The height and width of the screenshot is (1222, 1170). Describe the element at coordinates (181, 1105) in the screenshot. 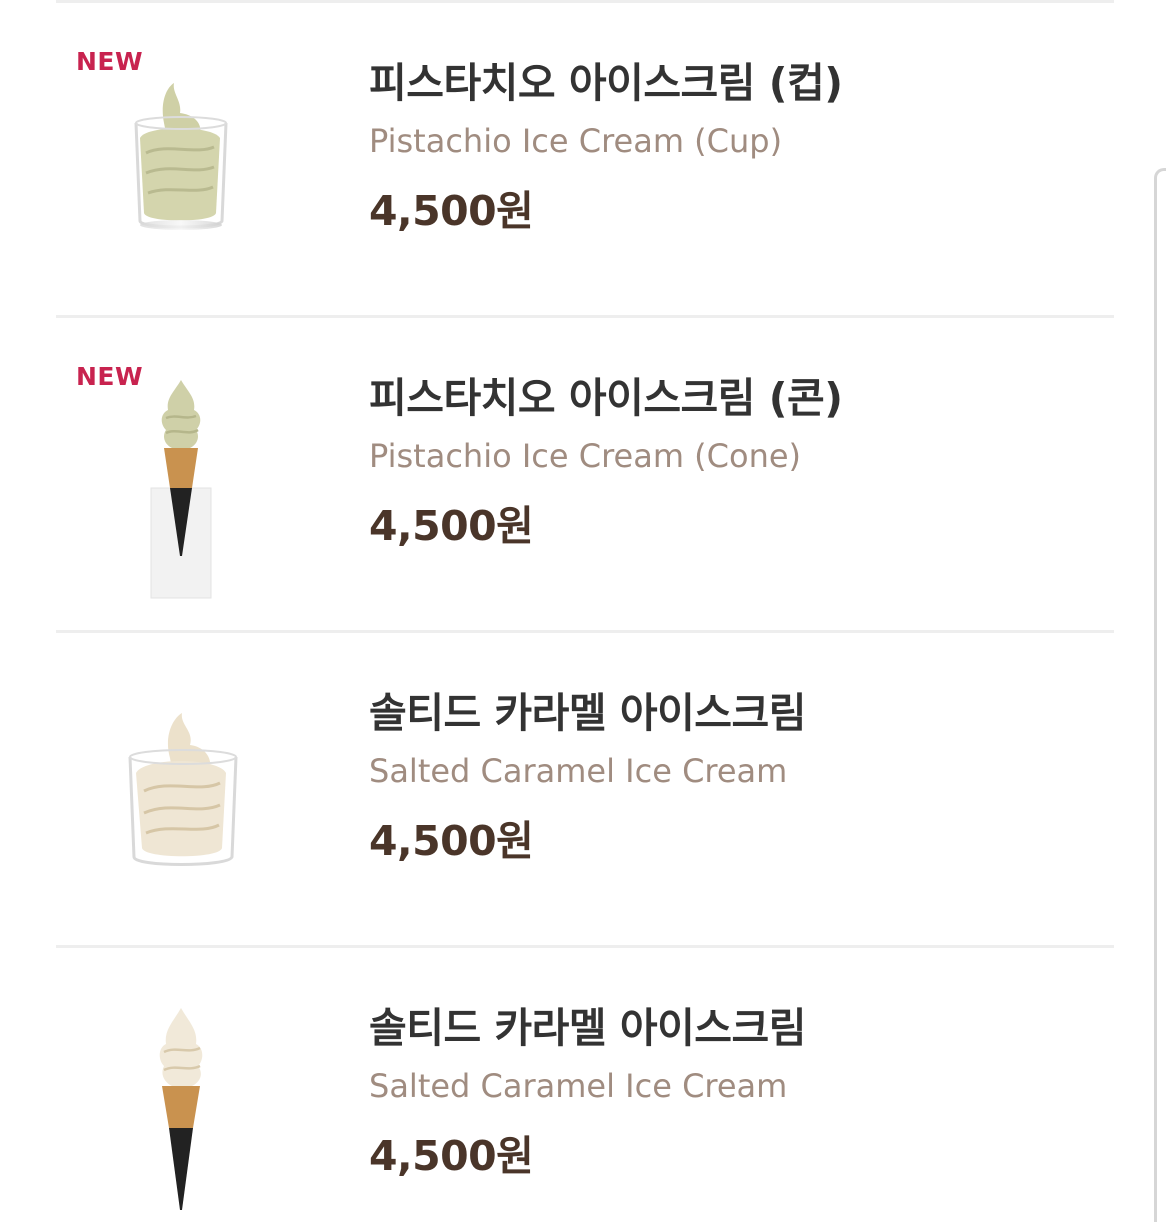

I see `caramel-cone-icon` at that location.